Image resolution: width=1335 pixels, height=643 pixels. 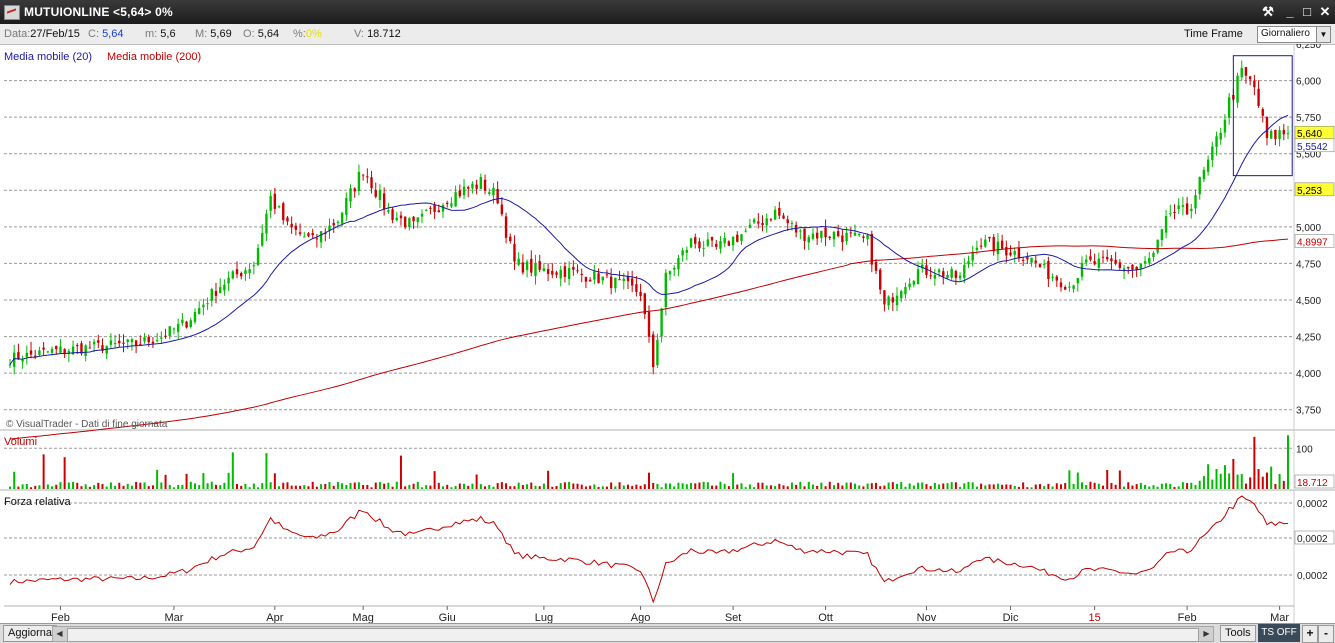 I want to click on legend-ma20: Media mobile (20), so click(x=48, y=57).